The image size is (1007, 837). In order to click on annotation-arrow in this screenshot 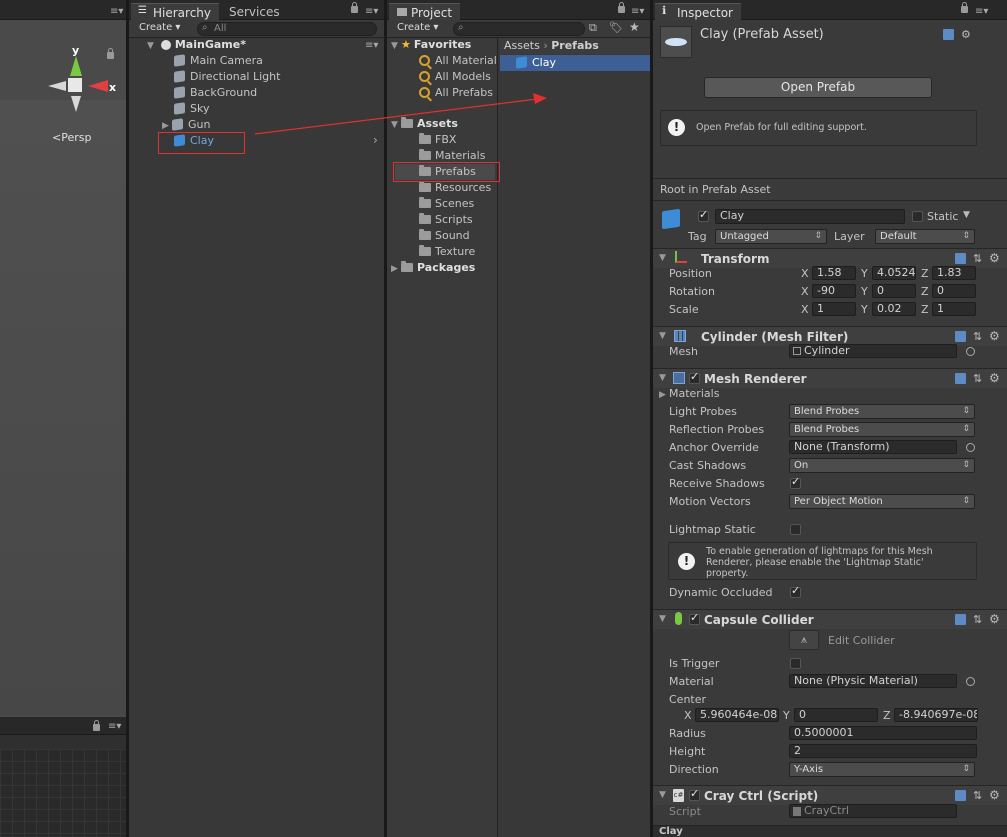, I will do `click(400, 114)`.